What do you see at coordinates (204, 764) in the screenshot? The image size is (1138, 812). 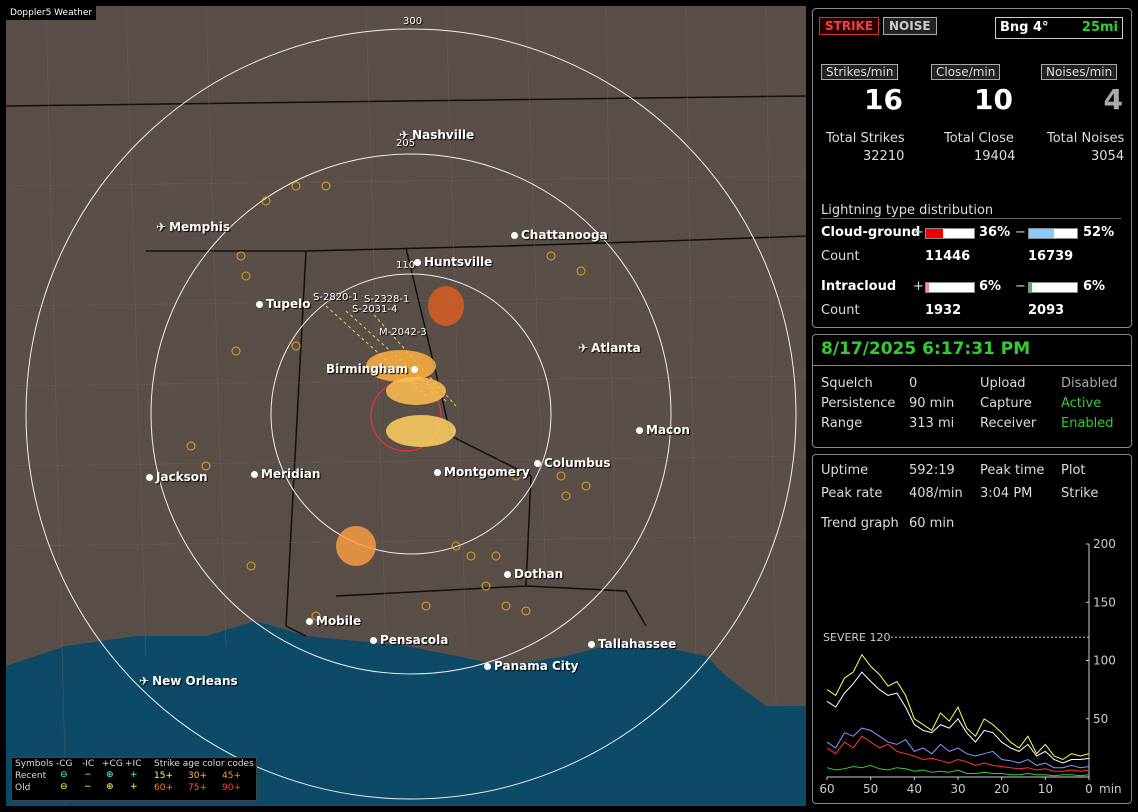 I see `legend-age-label: Strike age color codes` at bounding box center [204, 764].